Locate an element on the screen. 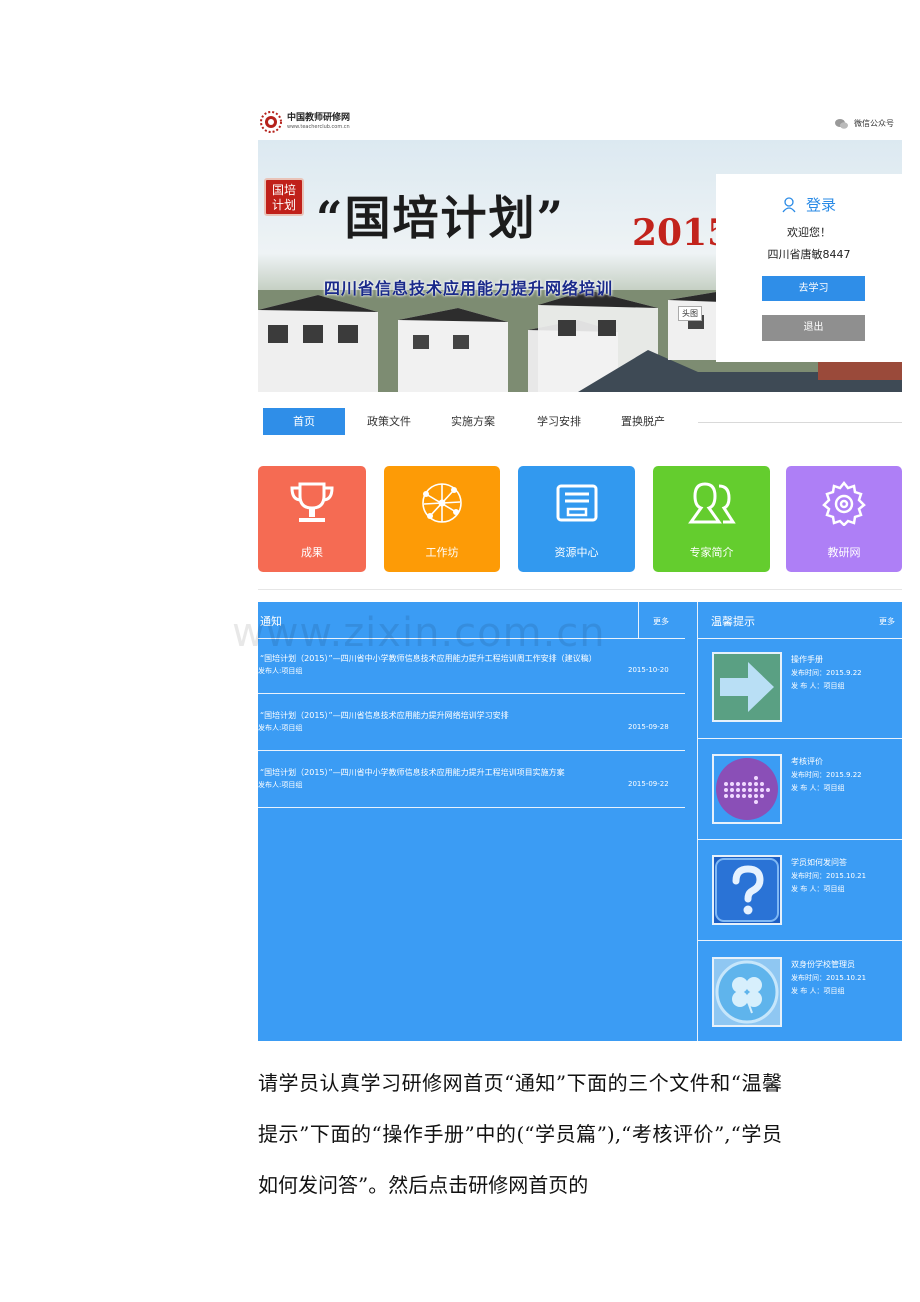 This screenshot has height=1302, width=920. guopei-stamp-logo: 国培 计划 is located at coordinates (284, 197).